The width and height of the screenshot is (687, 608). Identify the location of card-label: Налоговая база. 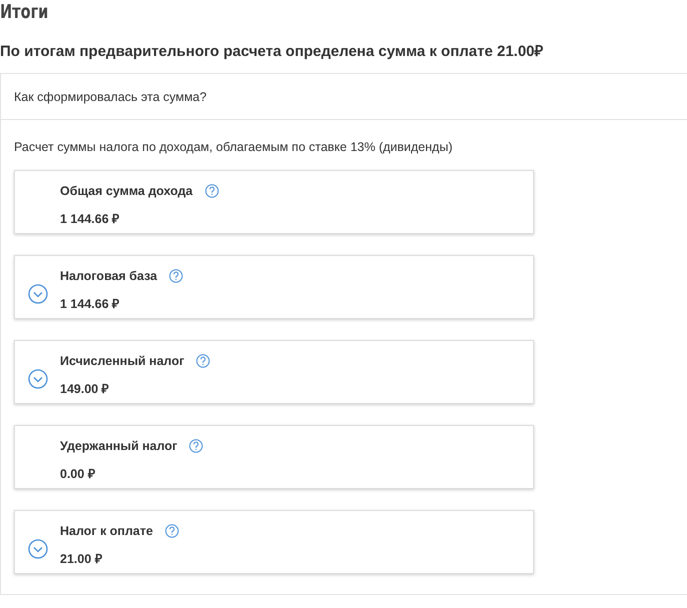
(109, 276).